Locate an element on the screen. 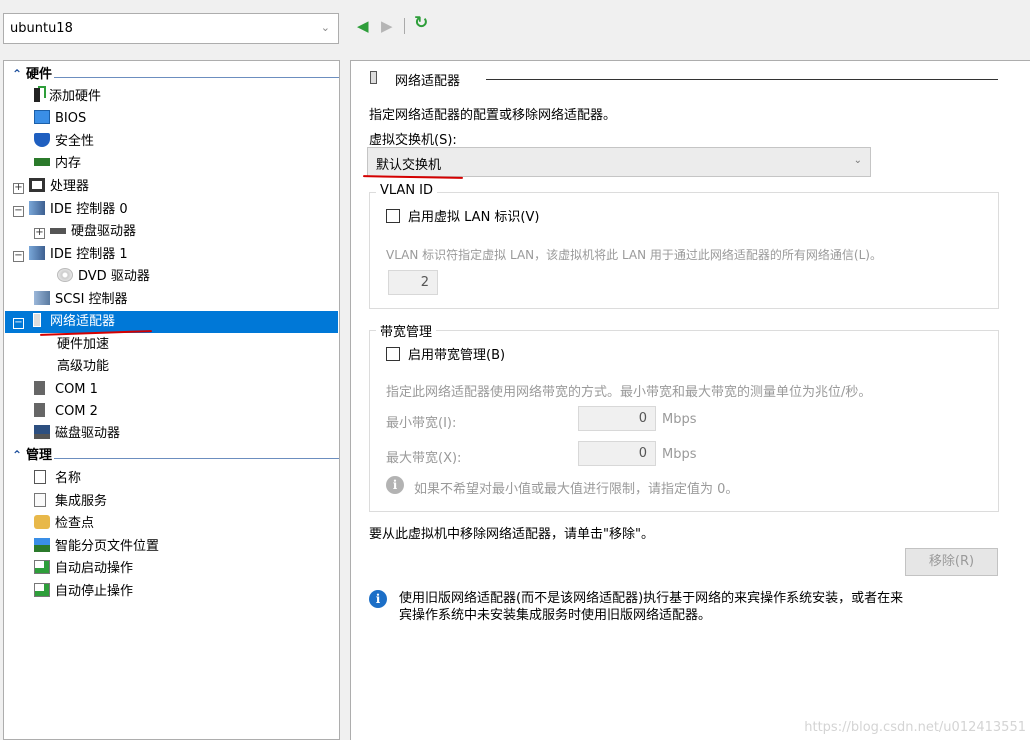 The height and width of the screenshot is (740, 1030). red-annotation-underline is located at coordinates (413, 177).